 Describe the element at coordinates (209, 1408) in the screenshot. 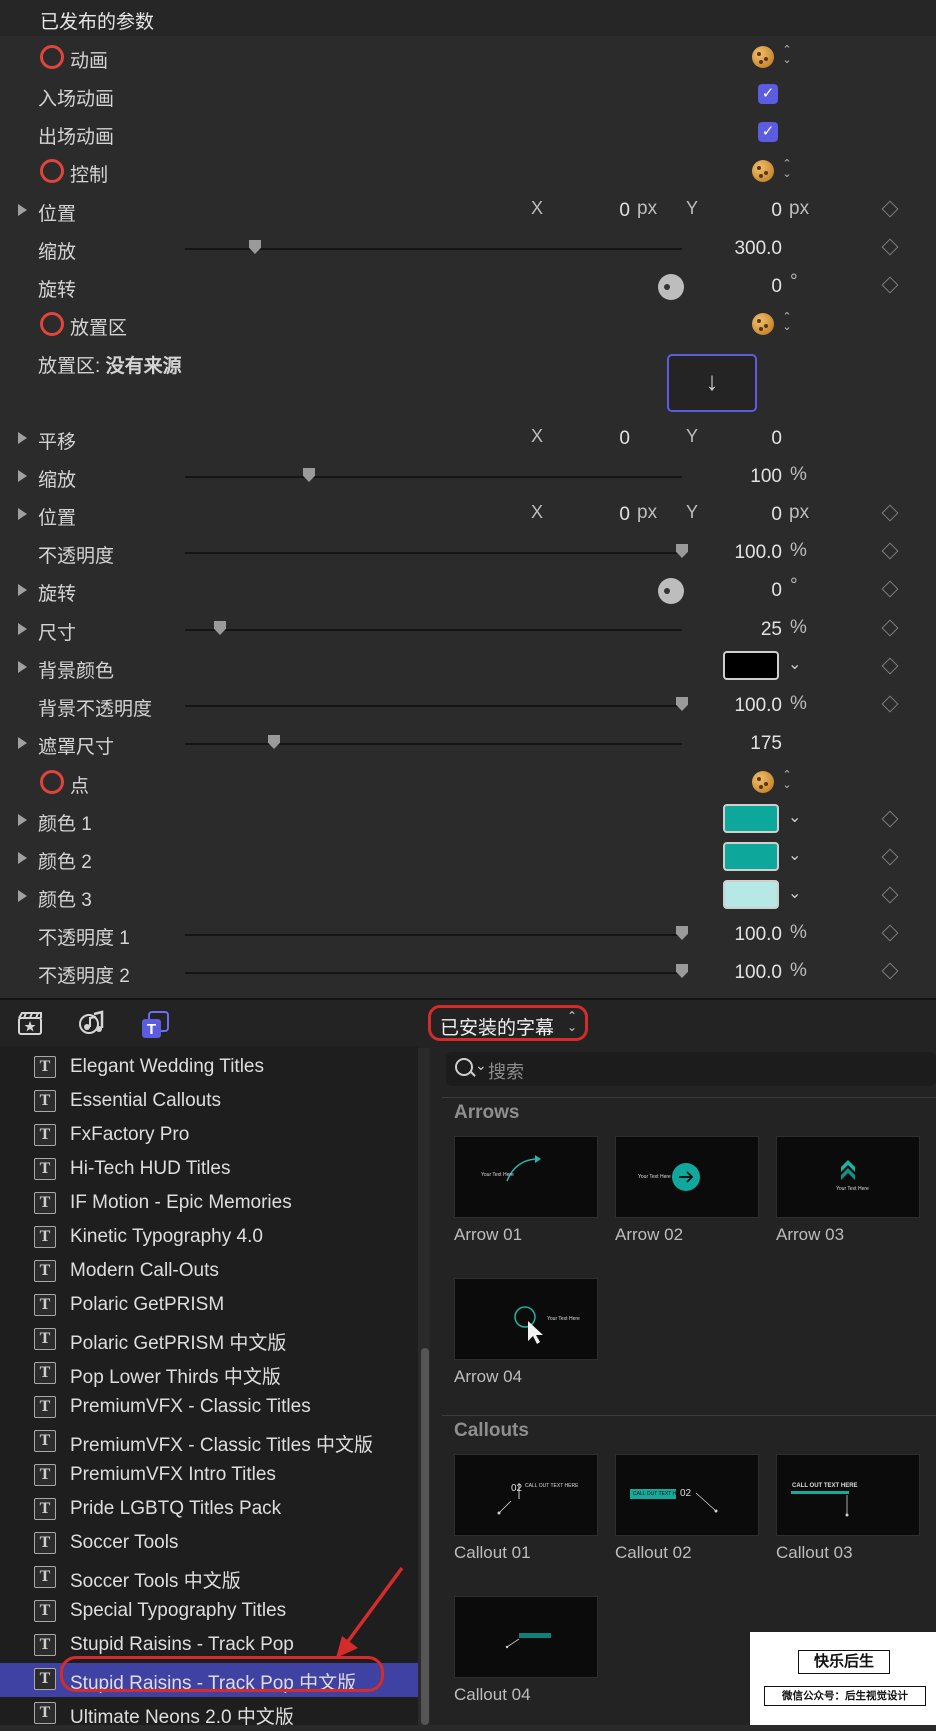

I see `title-list-item: T PremiumVFX - Classic Titles` at that location.